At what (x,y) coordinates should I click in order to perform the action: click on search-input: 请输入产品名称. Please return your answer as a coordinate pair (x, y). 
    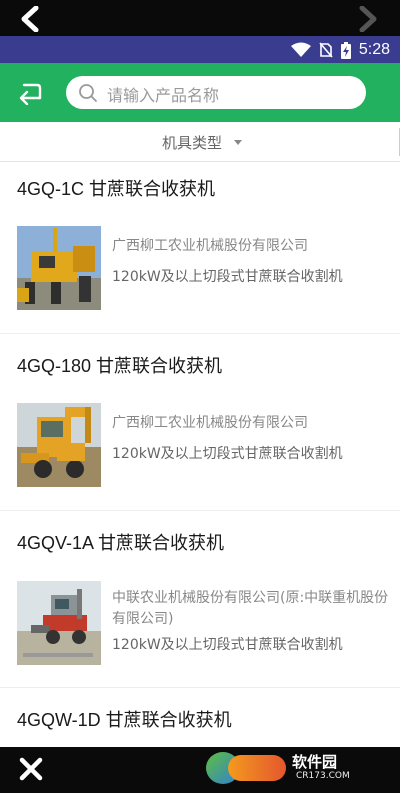
    Looking at the image, I should click on (216, 92).